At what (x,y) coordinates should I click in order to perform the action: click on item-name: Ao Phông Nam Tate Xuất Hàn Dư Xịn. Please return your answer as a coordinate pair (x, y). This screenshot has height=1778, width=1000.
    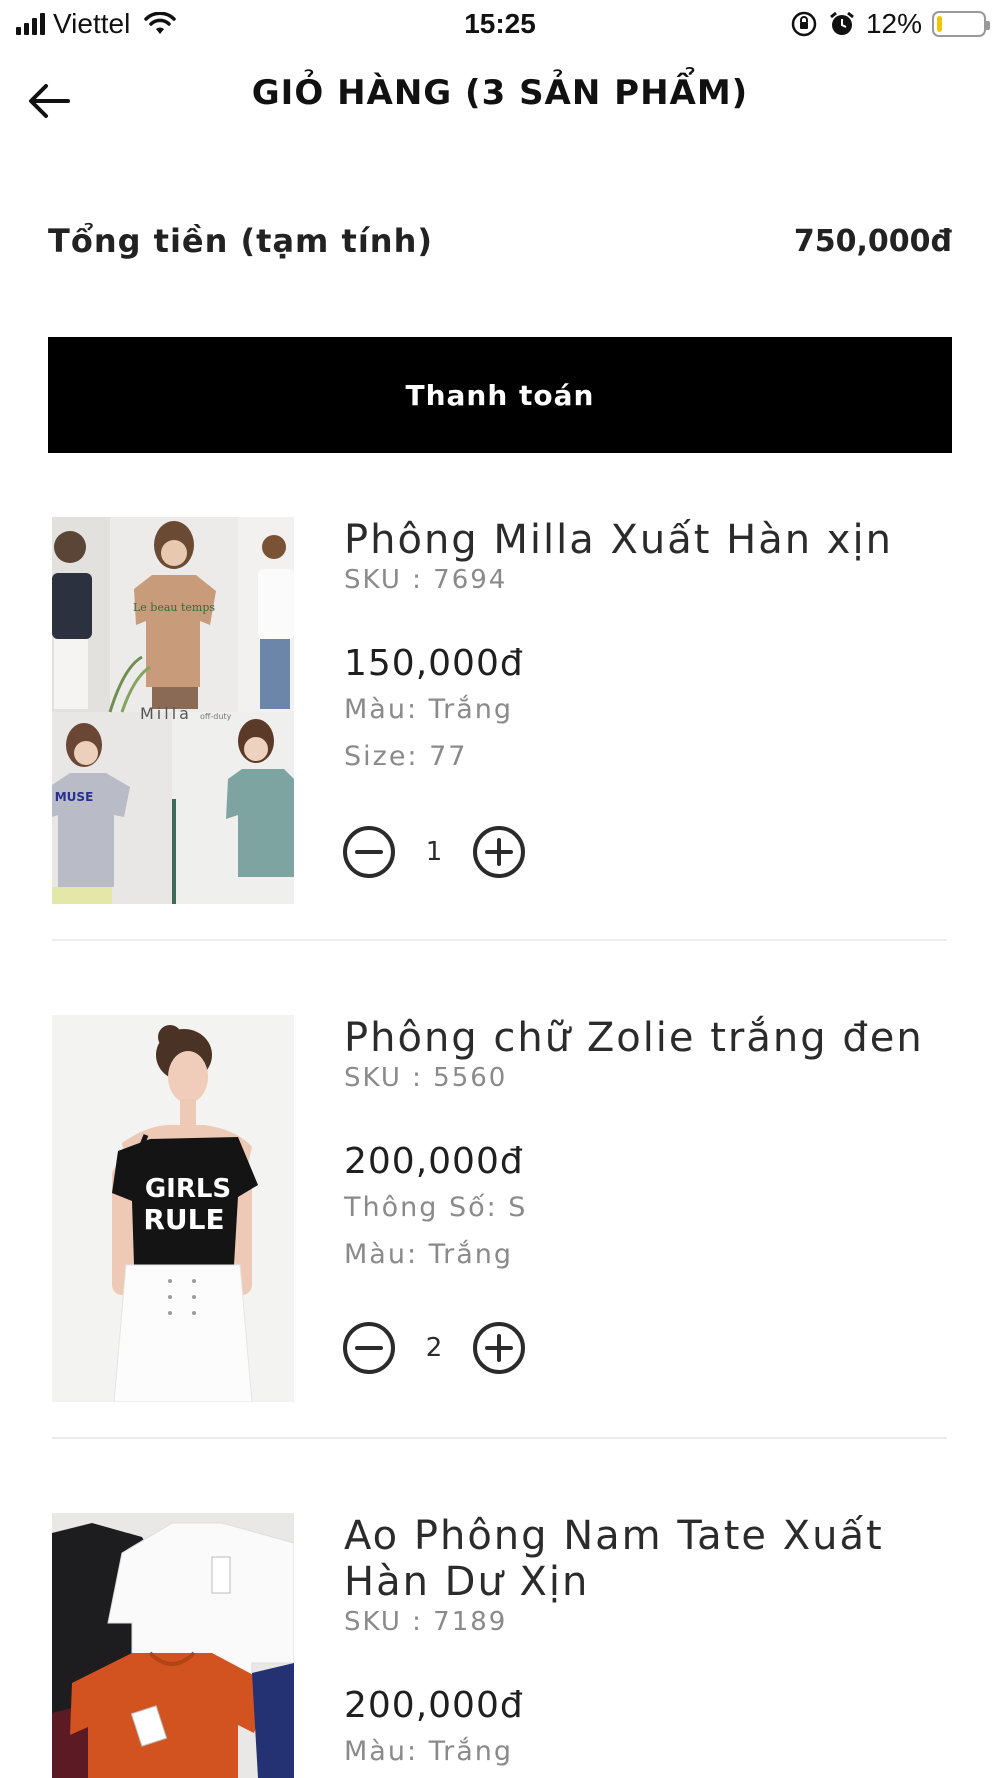
    Looking at the image, I should click on (654, 1559).